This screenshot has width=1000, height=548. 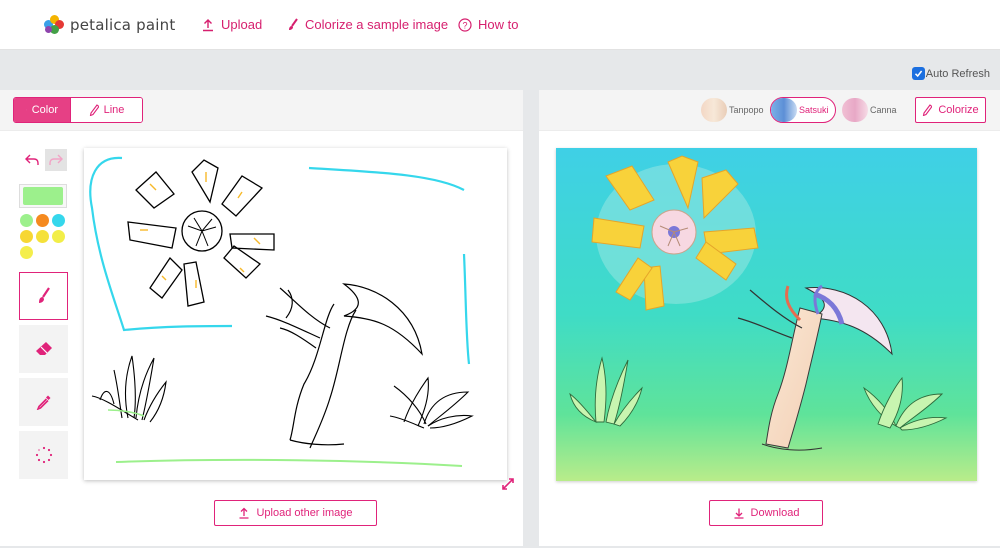 I want to click on style-option-canna: Canna, so click(x=869, y=110).